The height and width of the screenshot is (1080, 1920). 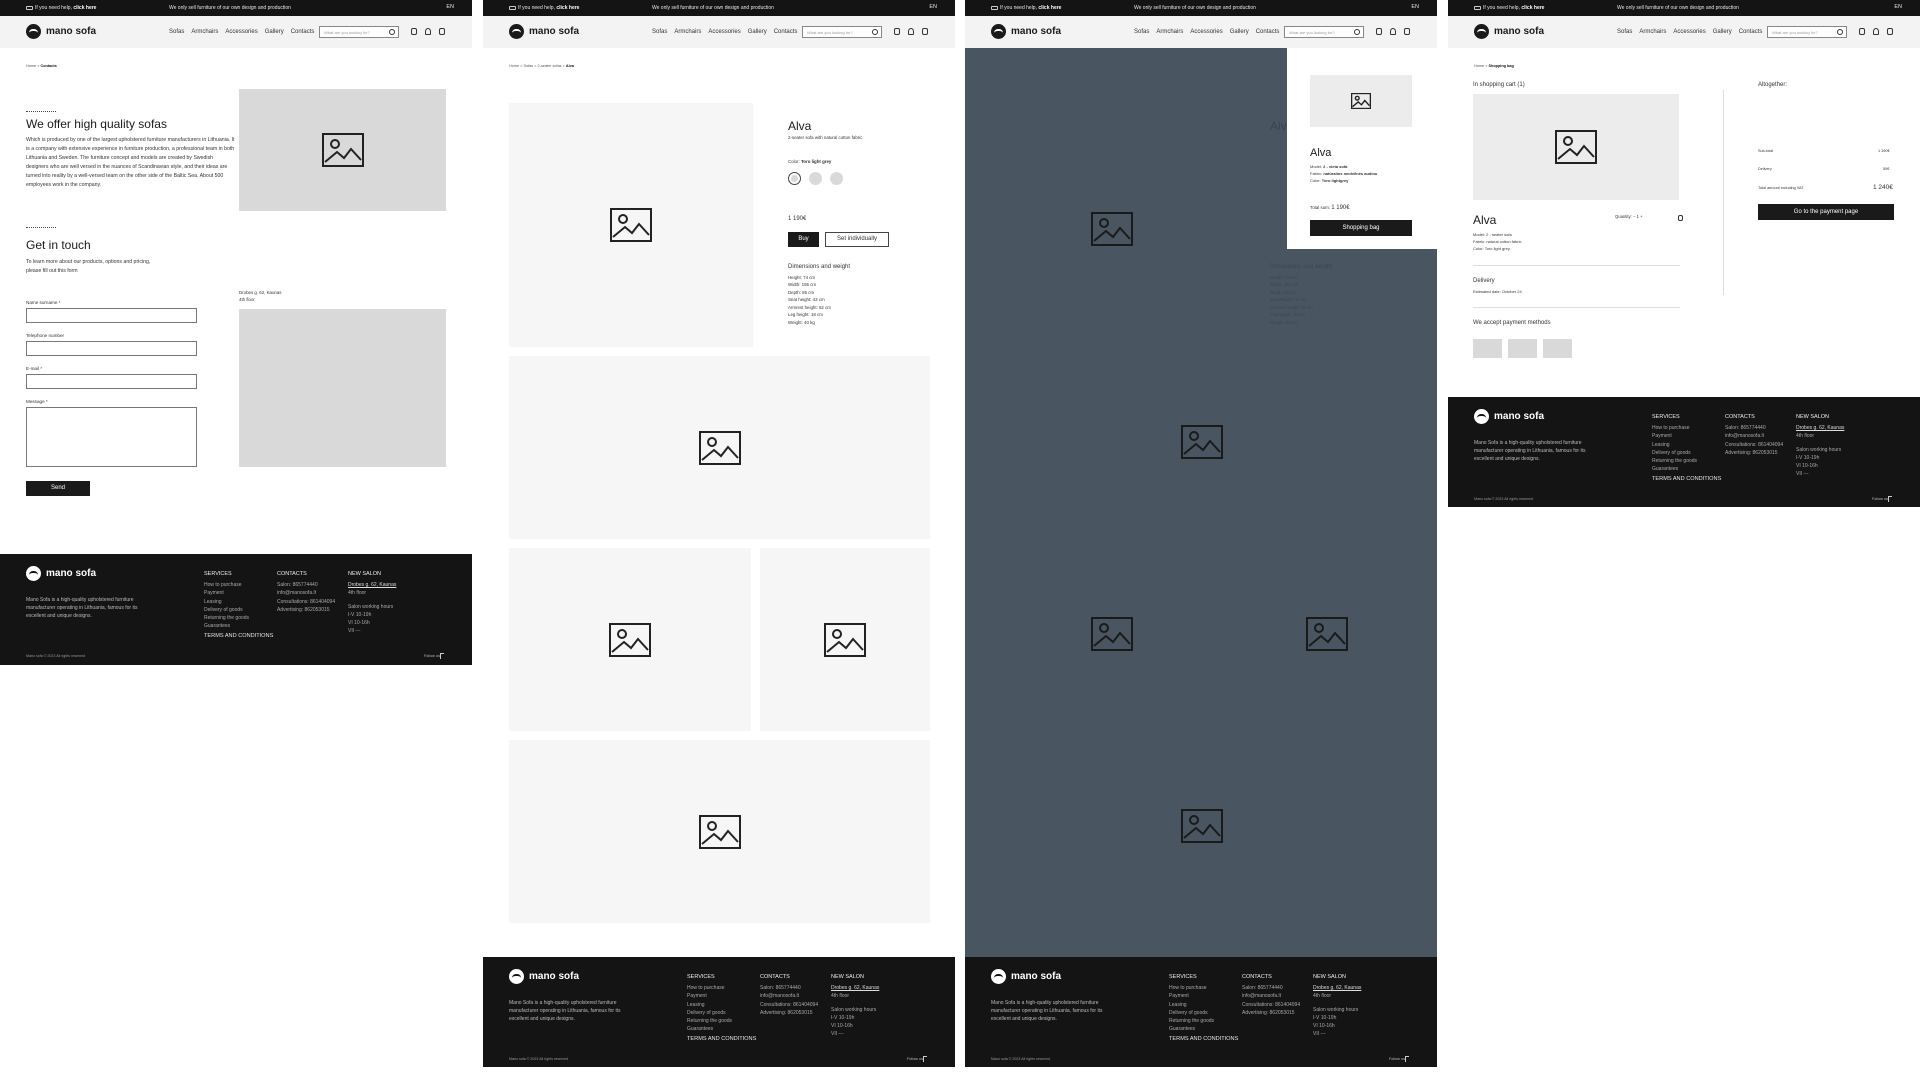 I want to click on map-placeholder, so click(x=342, y=388).